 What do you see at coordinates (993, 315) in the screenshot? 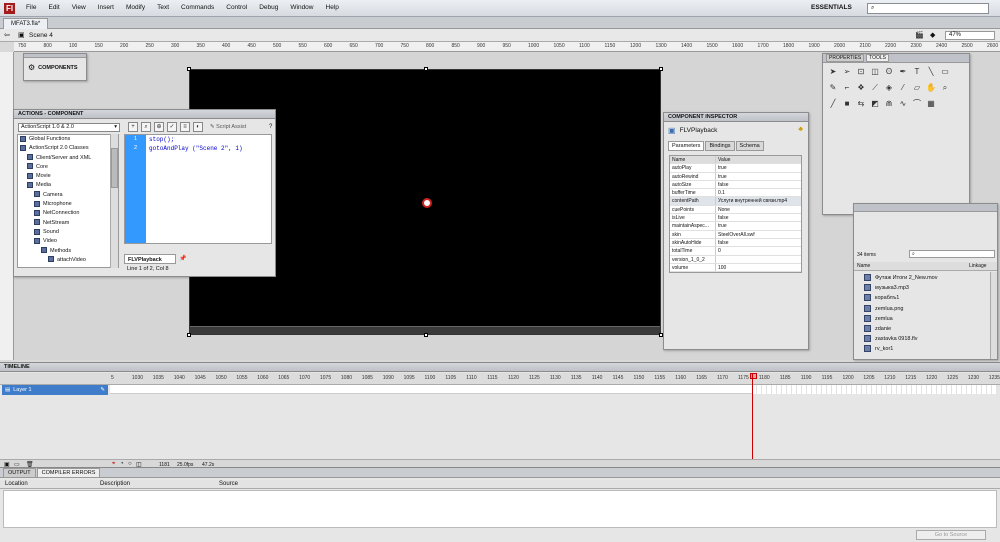
I see `library-scrollbar` at bounding box center [993, 315].